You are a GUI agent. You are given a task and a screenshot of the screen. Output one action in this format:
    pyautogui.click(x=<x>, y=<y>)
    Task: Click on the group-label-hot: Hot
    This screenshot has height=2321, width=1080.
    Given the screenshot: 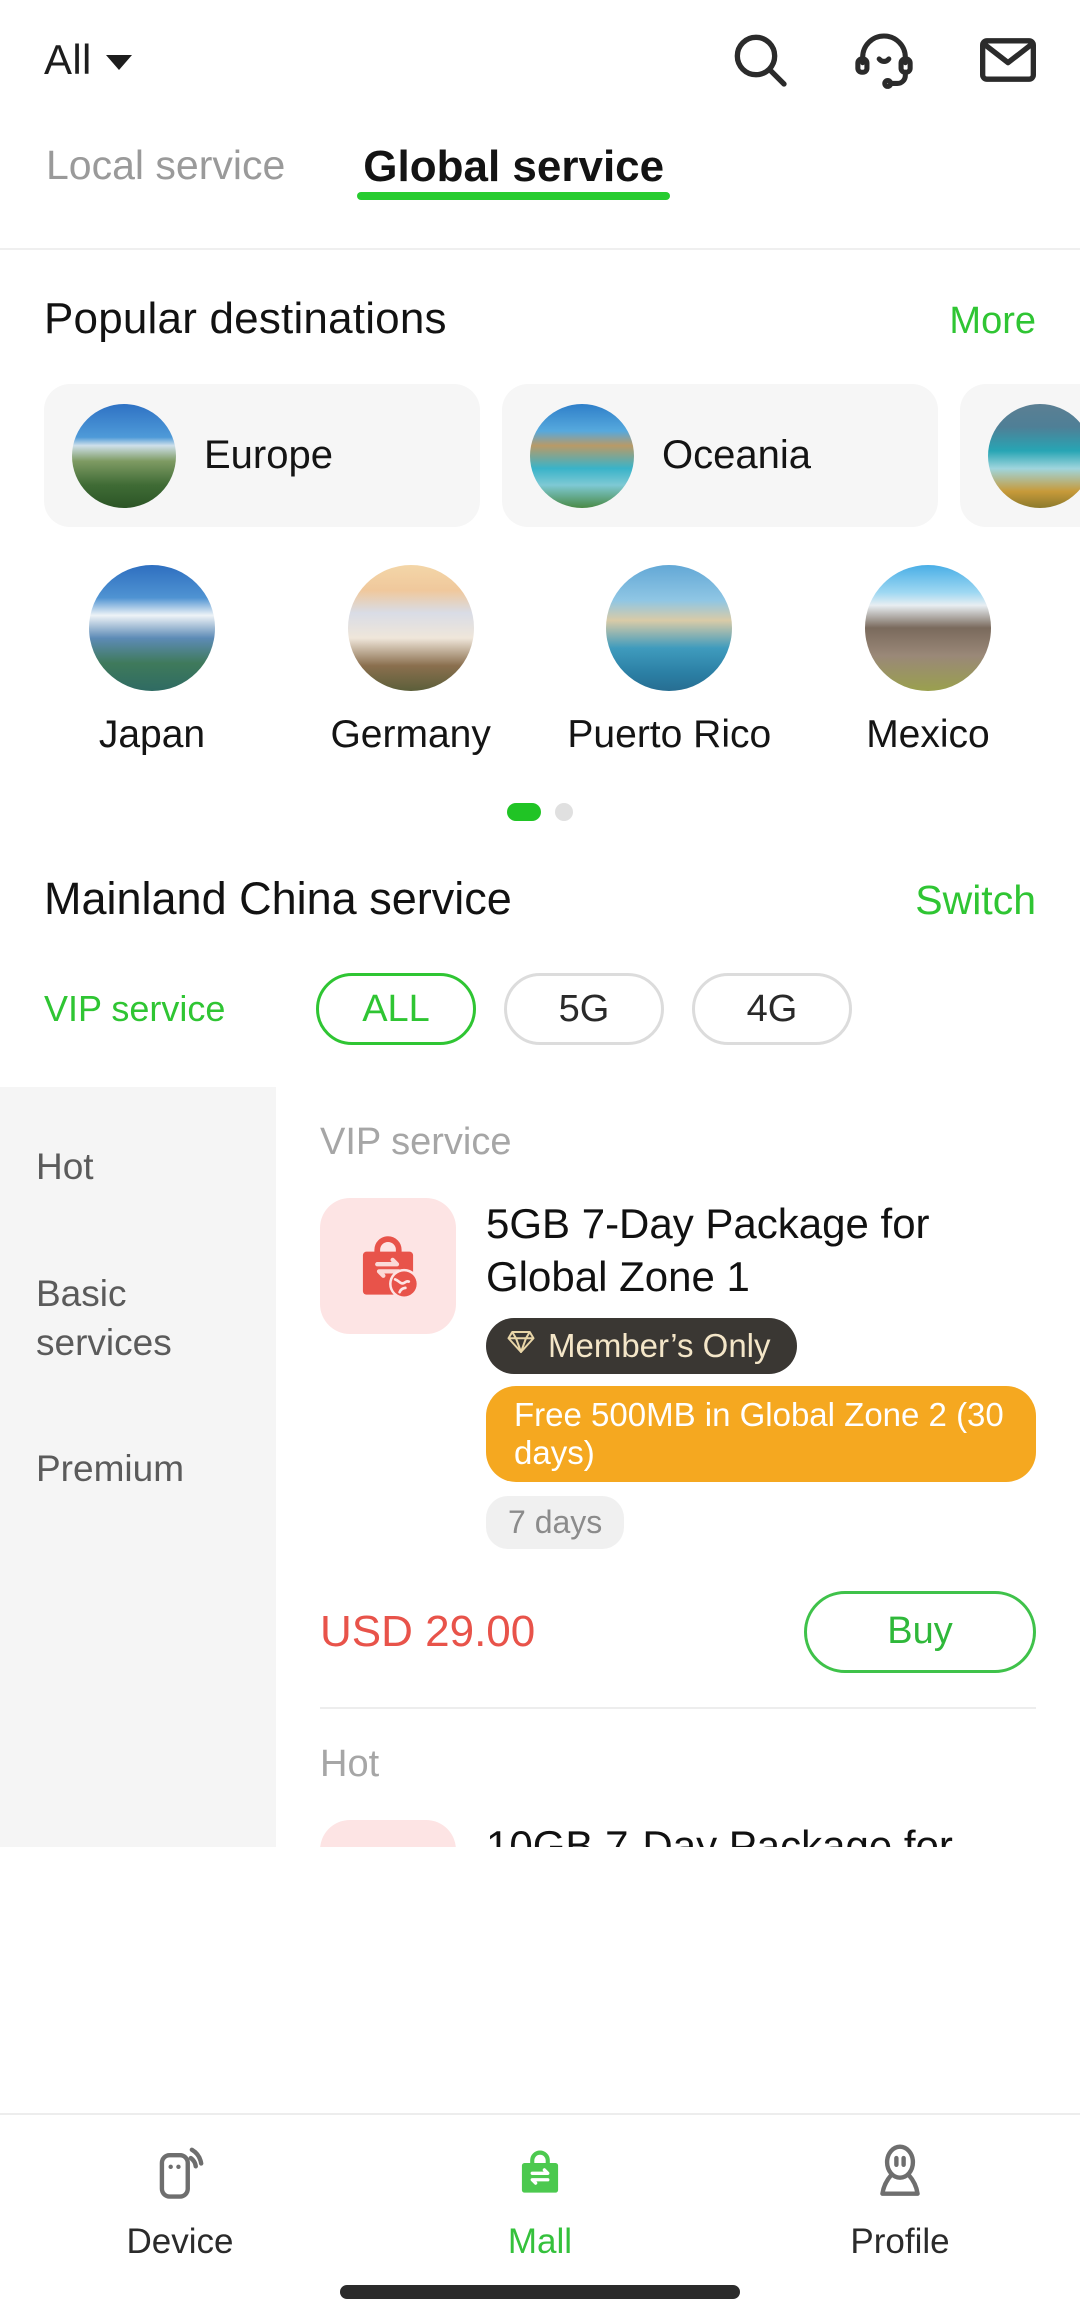 What is the action you would take?
    pyautogui.click(x=350, y=1763)
    